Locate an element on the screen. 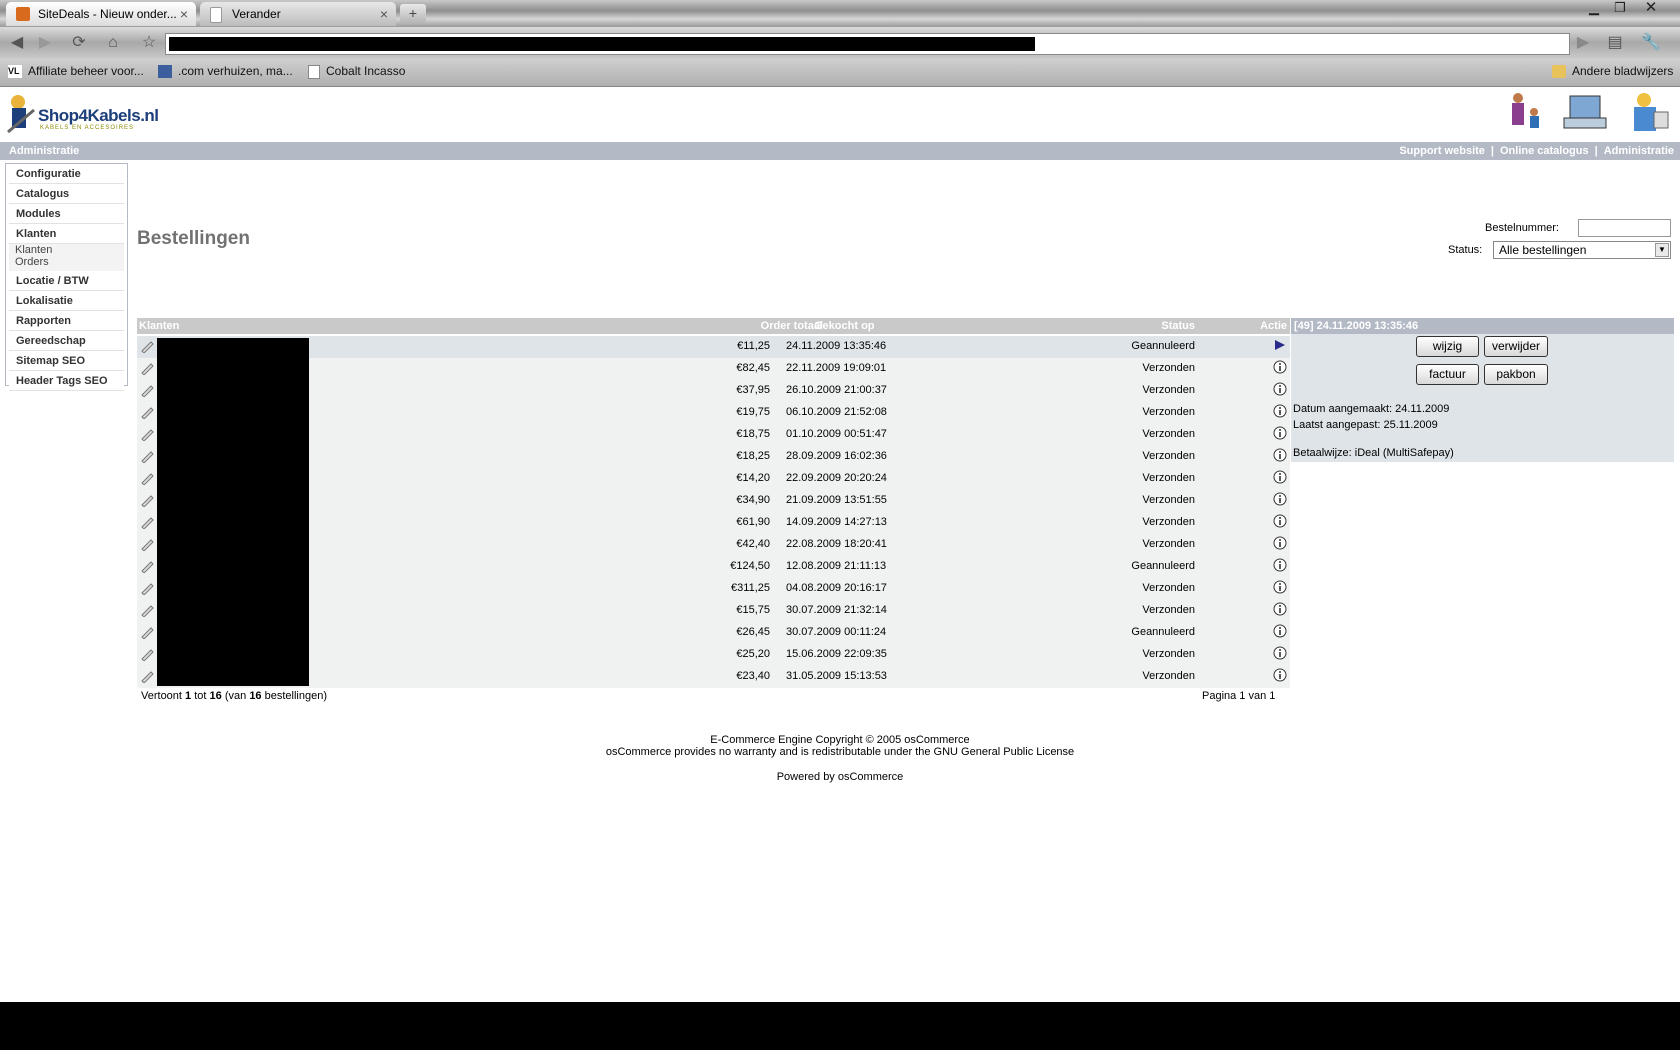 The width and height of the screenshot is (1680, 1050). table-row: €11,25 24.11.2009 13:35:46 Geannuleerd is located at coordinates (713, 347).